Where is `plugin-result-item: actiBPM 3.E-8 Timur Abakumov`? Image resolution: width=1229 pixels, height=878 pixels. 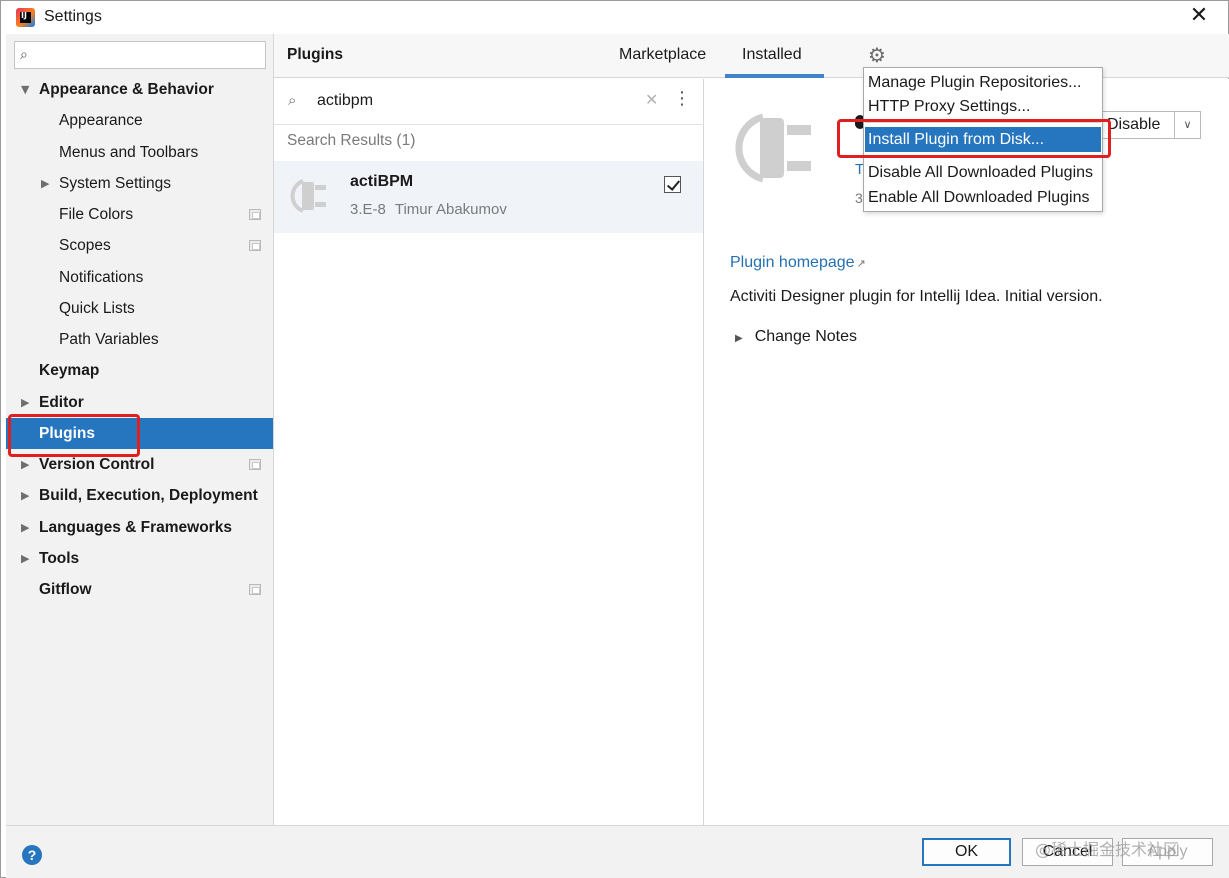 plugin-result-item: actiBPM 3.E-8 Timur Abakumov is located at coordinates (488, 197).